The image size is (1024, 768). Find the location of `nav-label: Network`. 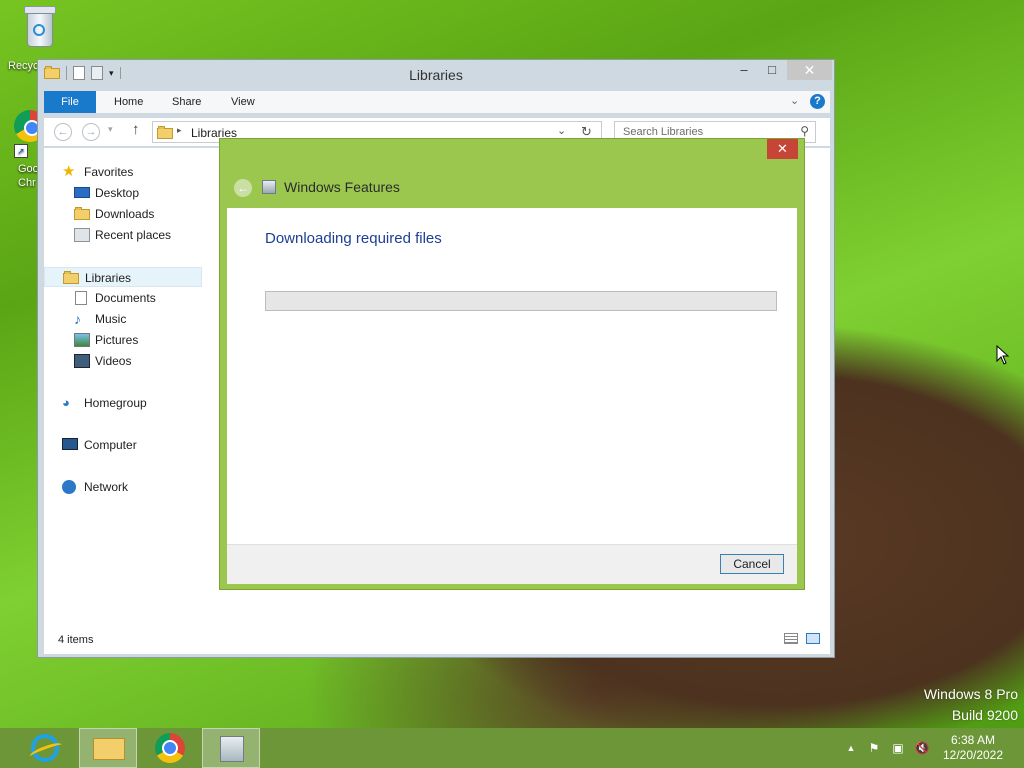

nav-label: Network is located at coordinates (106, 487).